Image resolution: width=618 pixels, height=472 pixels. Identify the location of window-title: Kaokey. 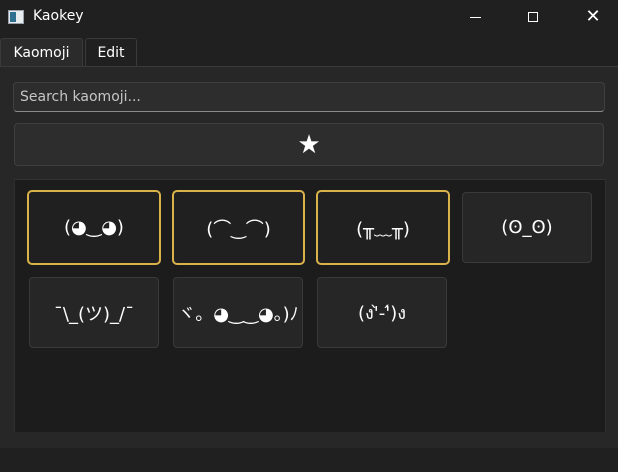
(58, 16).